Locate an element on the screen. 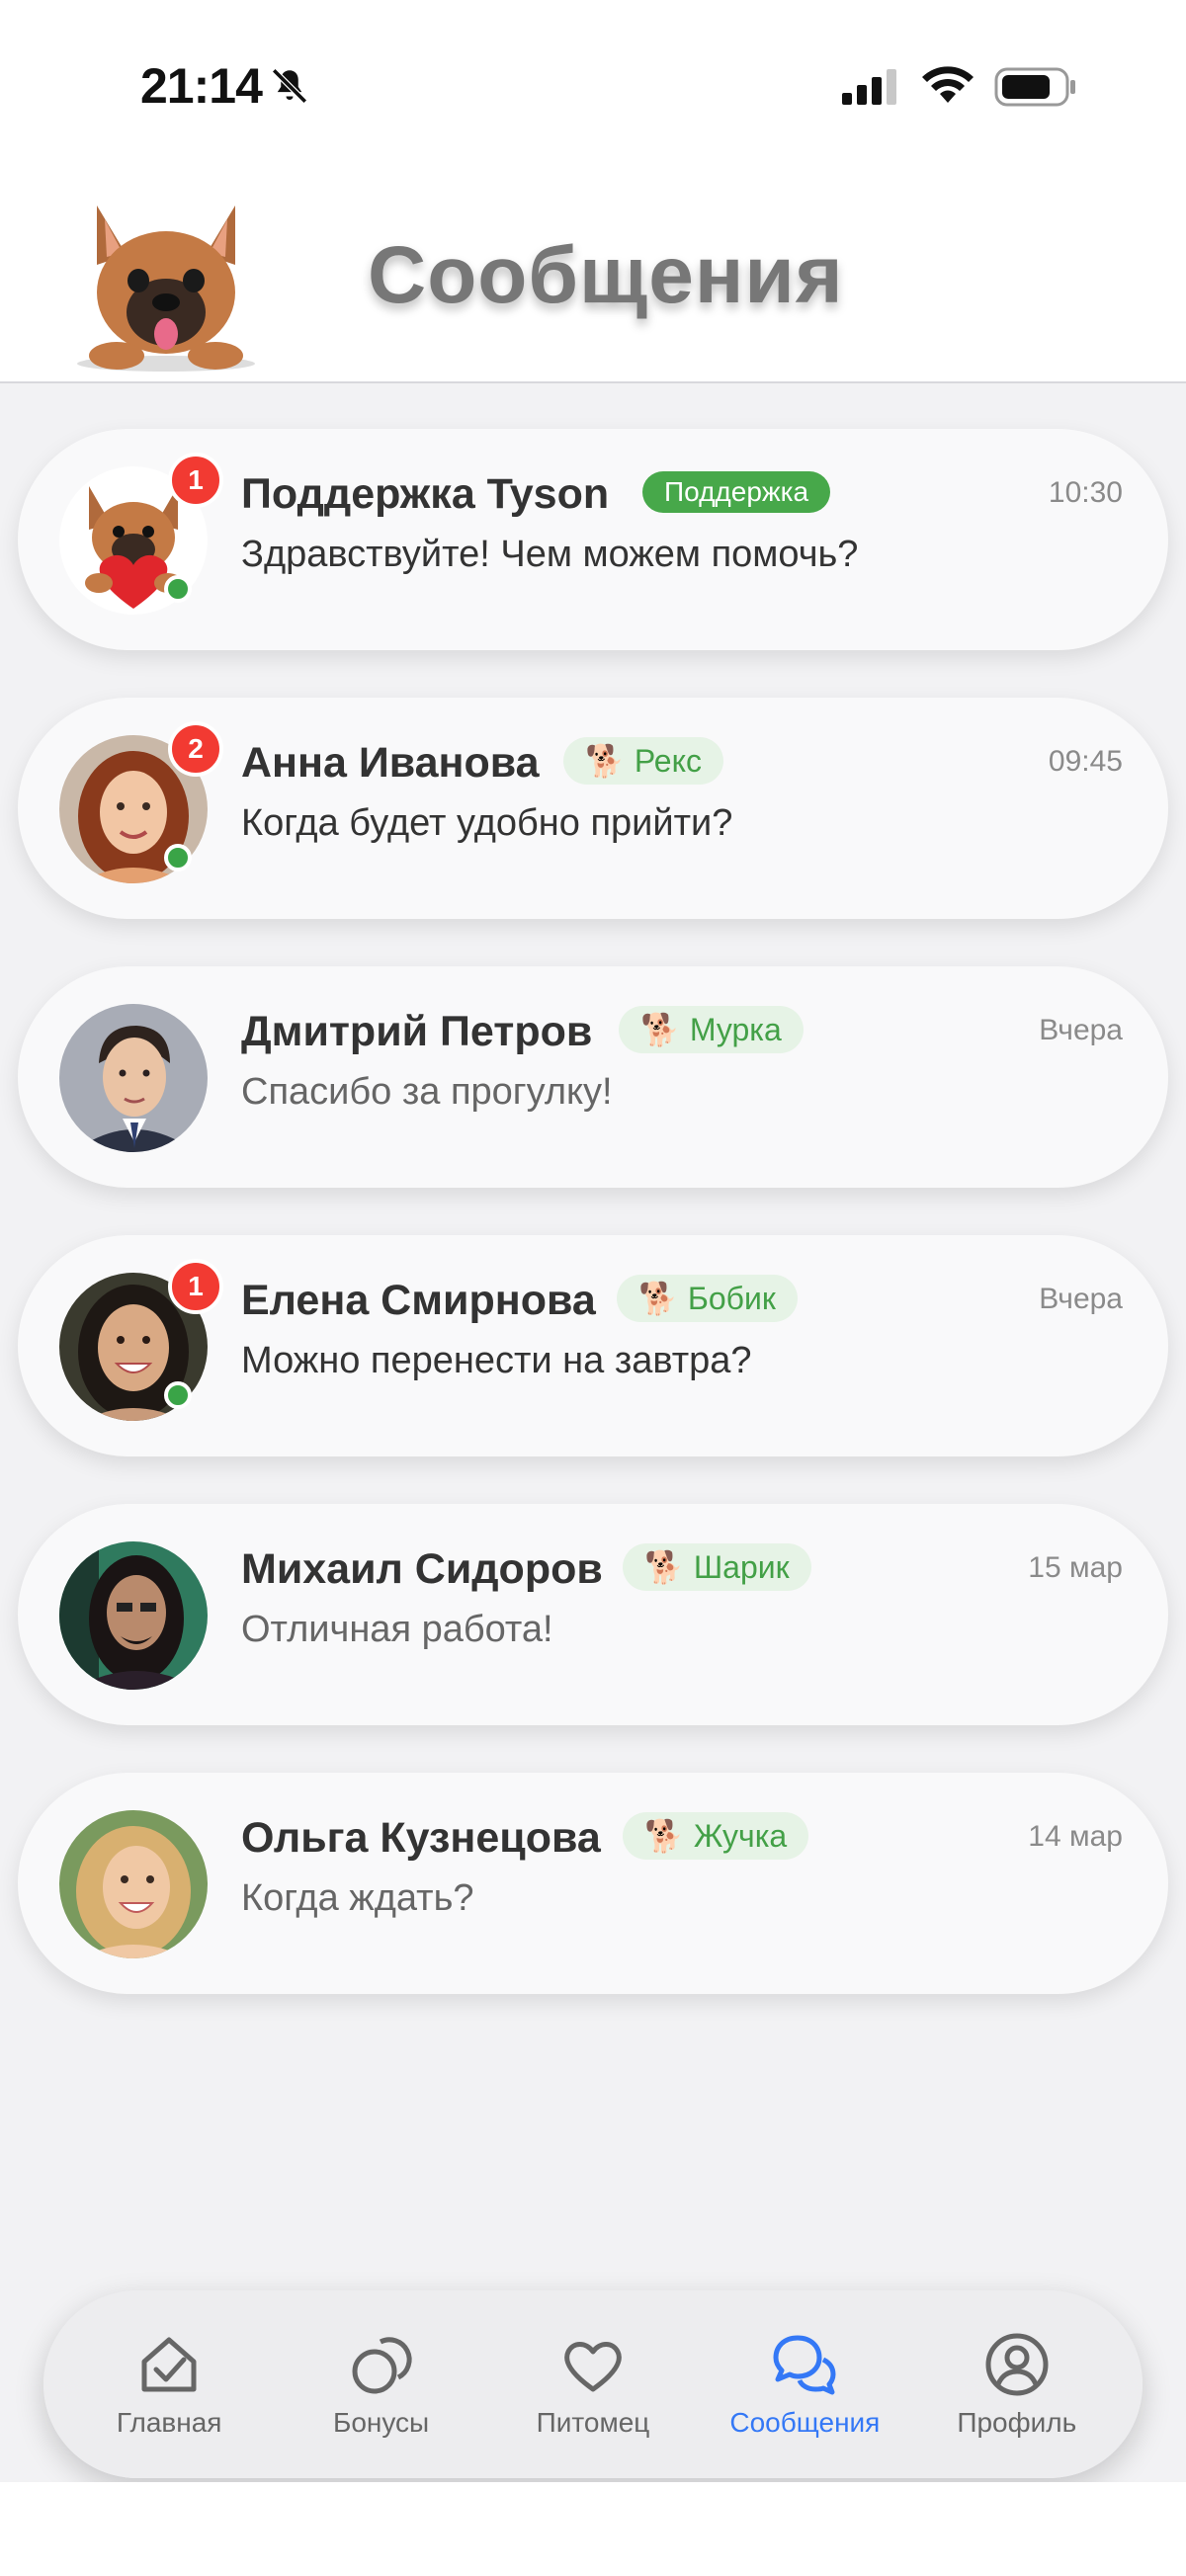  home-indicator-area is located at coordinates (593, 2529).